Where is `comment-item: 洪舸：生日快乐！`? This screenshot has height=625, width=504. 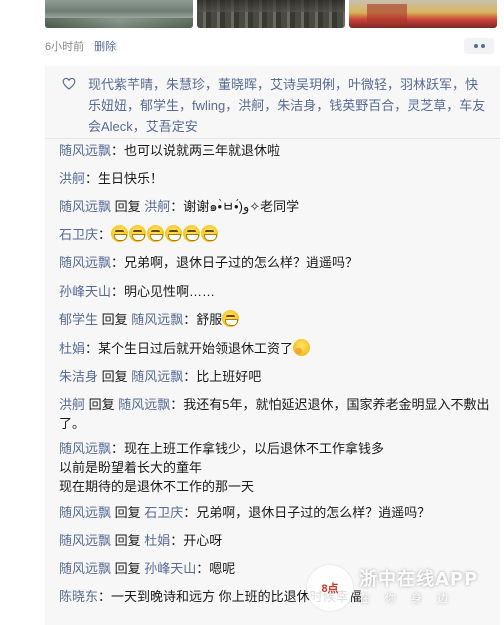 comment-item: 洪舸：生日快乐！ is located at coordinates (275, 178).